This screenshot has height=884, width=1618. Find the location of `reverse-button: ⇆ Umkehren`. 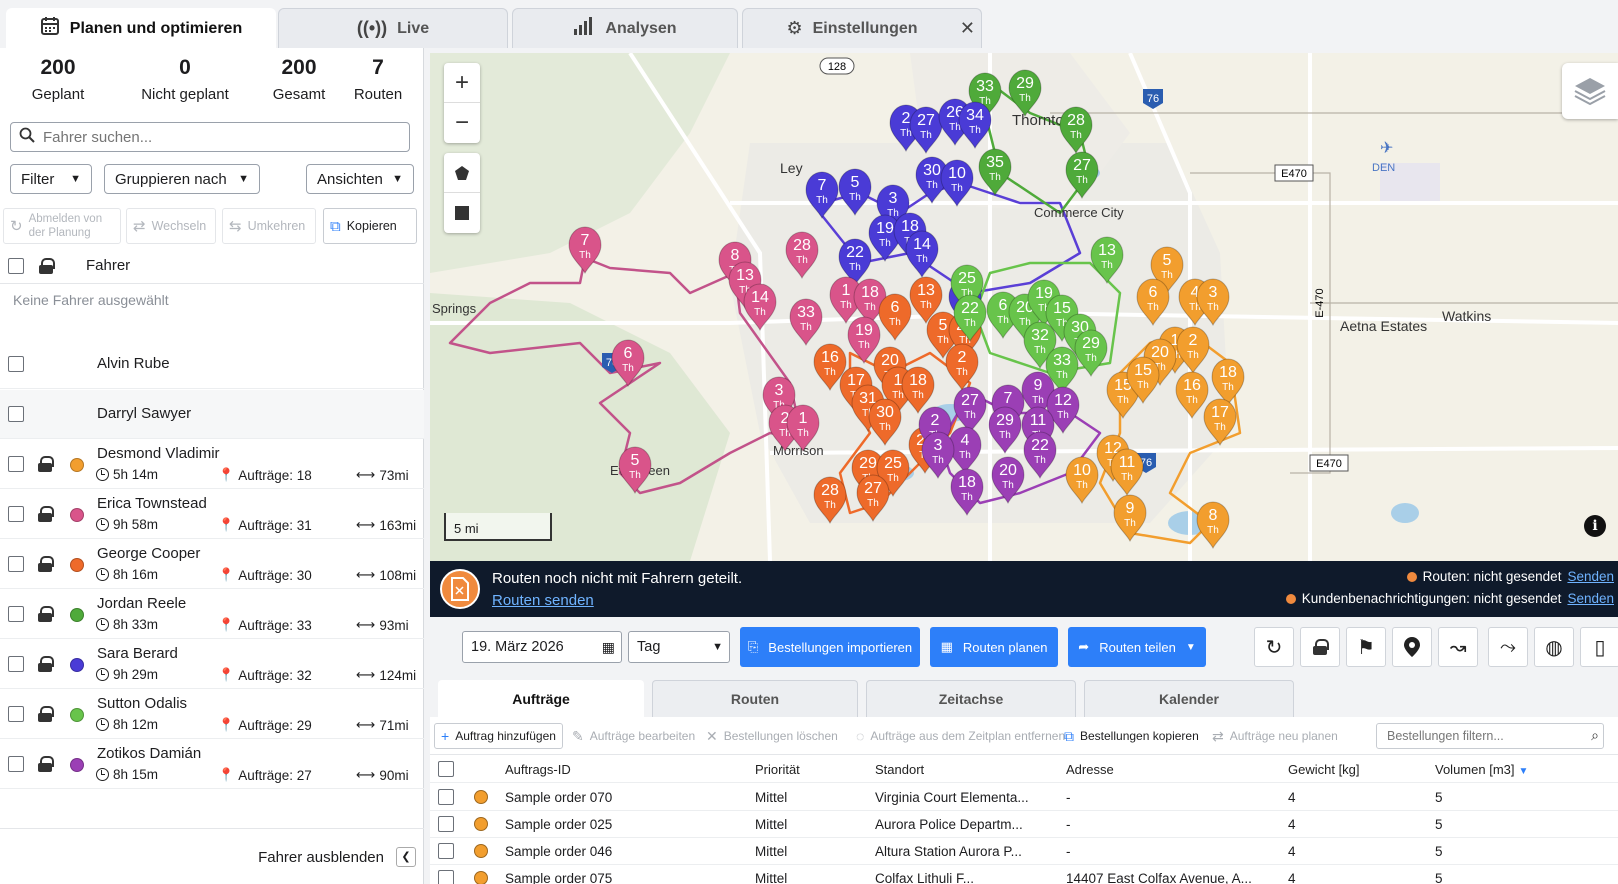

reverse-button: ⇆ Umkehren is located at coordinates (269, 226).